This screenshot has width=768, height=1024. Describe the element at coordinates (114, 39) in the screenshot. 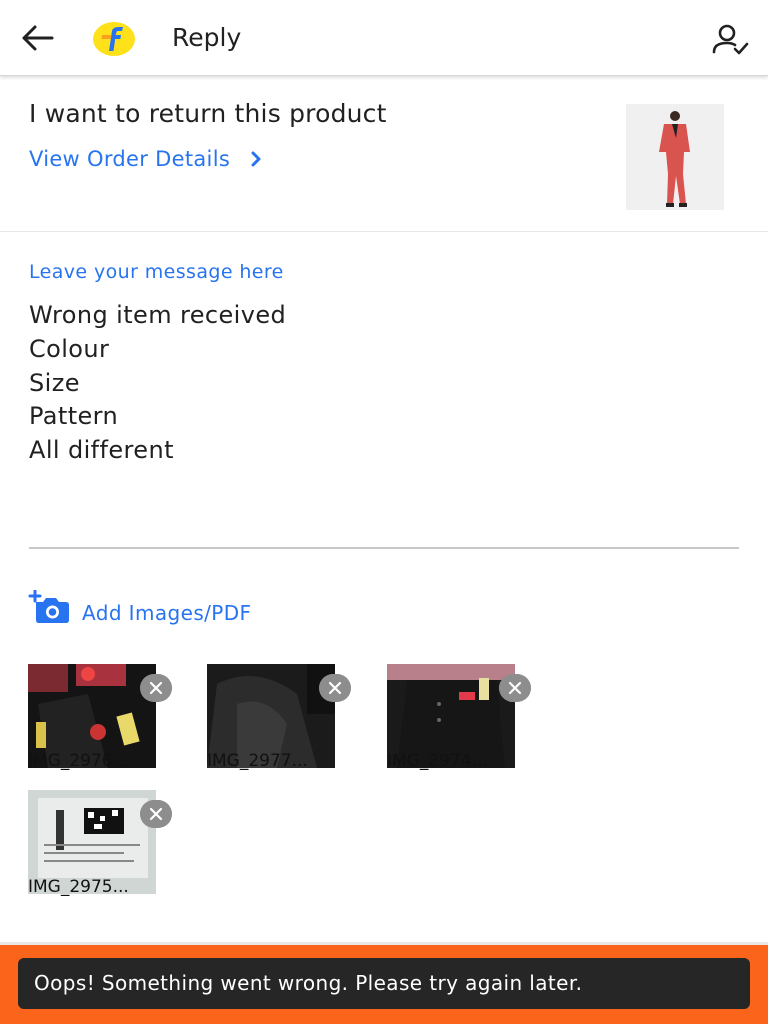

I see `flipkart-logo` at that location.